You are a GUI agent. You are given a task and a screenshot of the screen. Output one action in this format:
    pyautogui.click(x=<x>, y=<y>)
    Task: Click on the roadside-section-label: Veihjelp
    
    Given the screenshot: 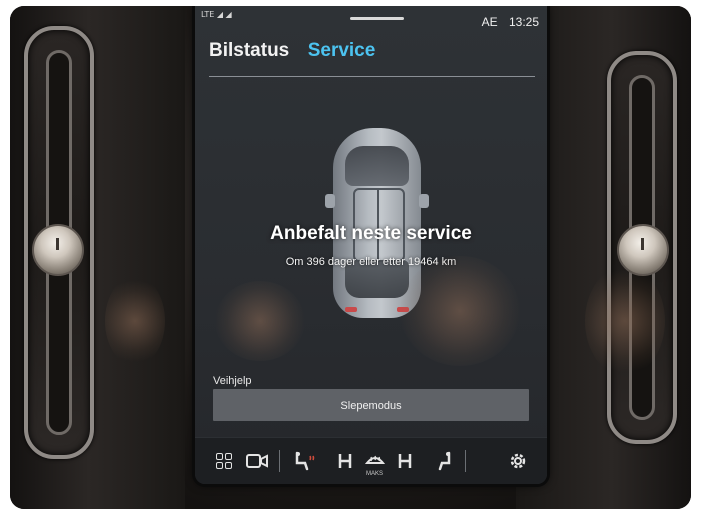 What is the action you would take?
    pyautogui.click(x=232, y=381)
    